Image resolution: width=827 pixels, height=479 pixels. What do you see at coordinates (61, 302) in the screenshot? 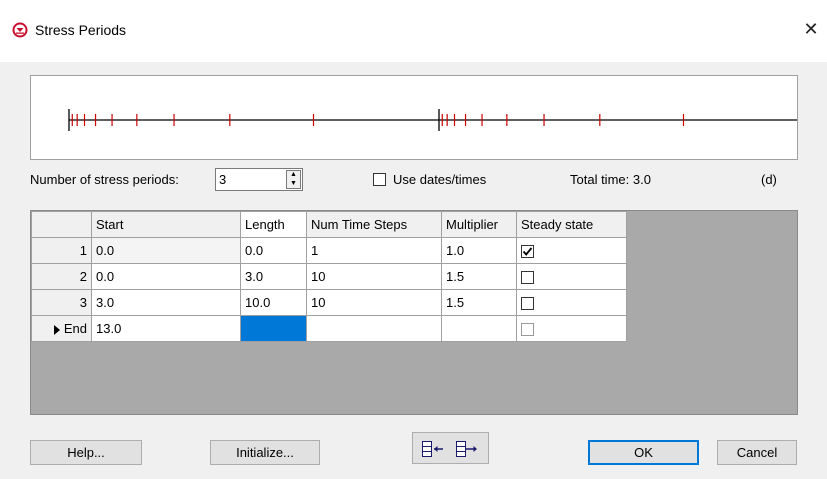
I see `row-header: 3` at bounding box center [61, 302].